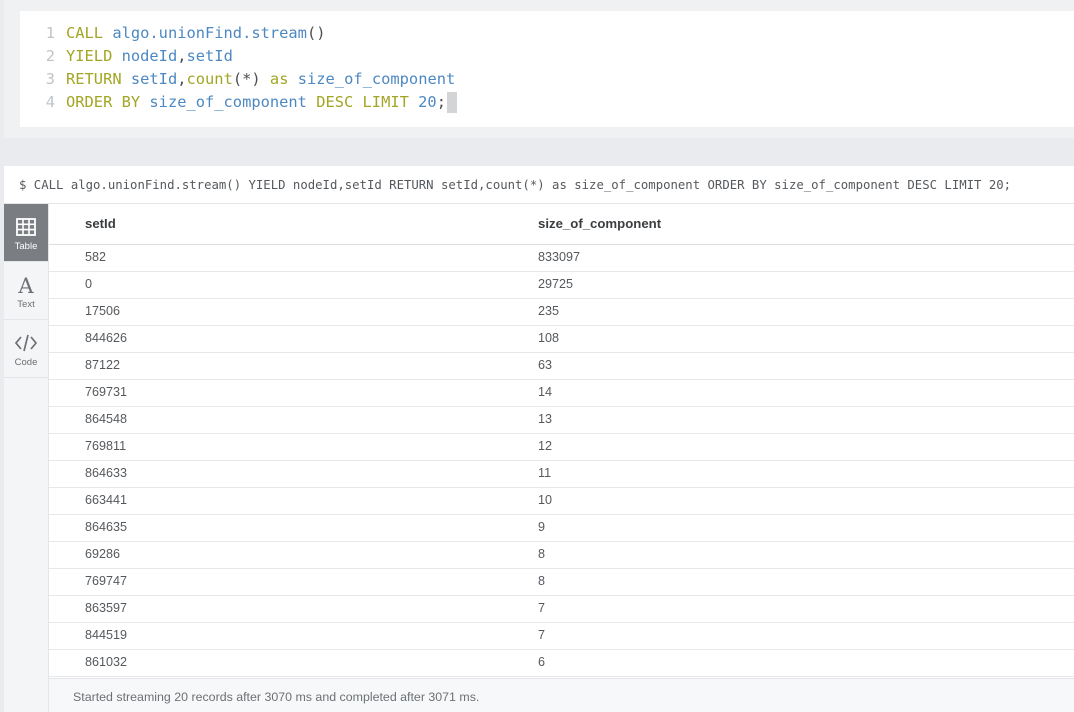 The width and height of the screenshot is (1074, 712). I want to click on table-row: 769731 14, so click(561, 393).